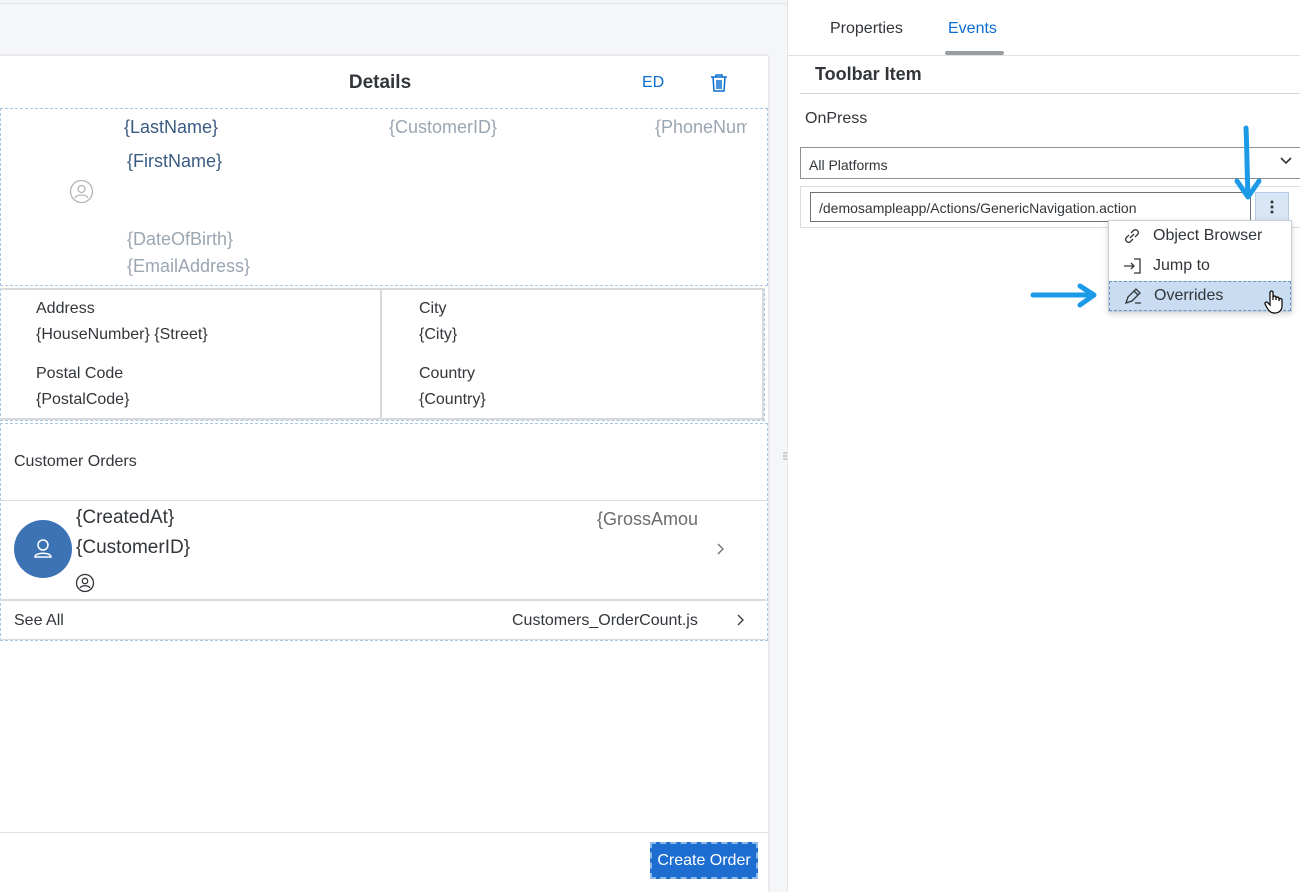 This screenshot has height=892, width=1300. I want to click on header-customer-id: {CustomerID}, so click(443, 127).